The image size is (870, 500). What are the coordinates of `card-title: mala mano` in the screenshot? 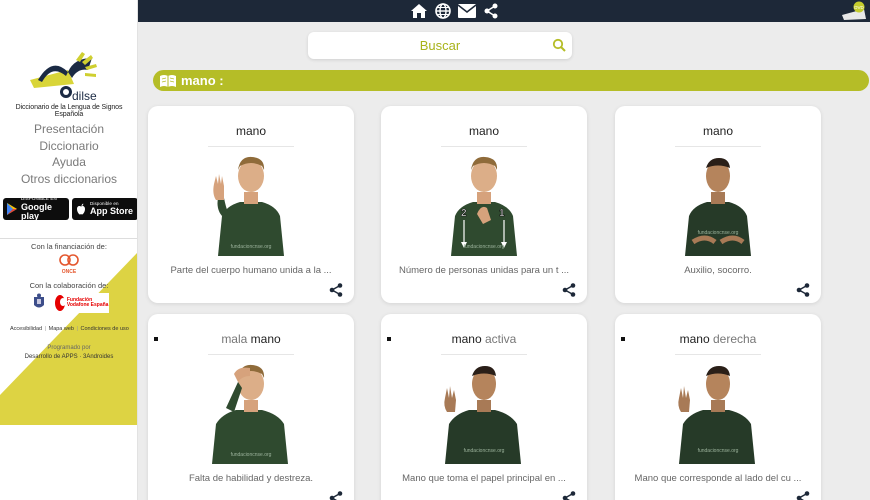 It's located at (251, 339).